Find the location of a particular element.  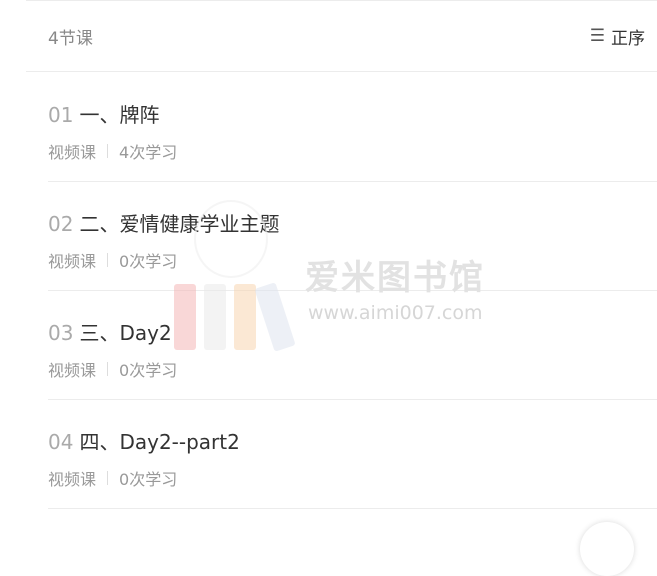

list-header: 4节课 ☰ 正序 is located at coordinates (341, 36).